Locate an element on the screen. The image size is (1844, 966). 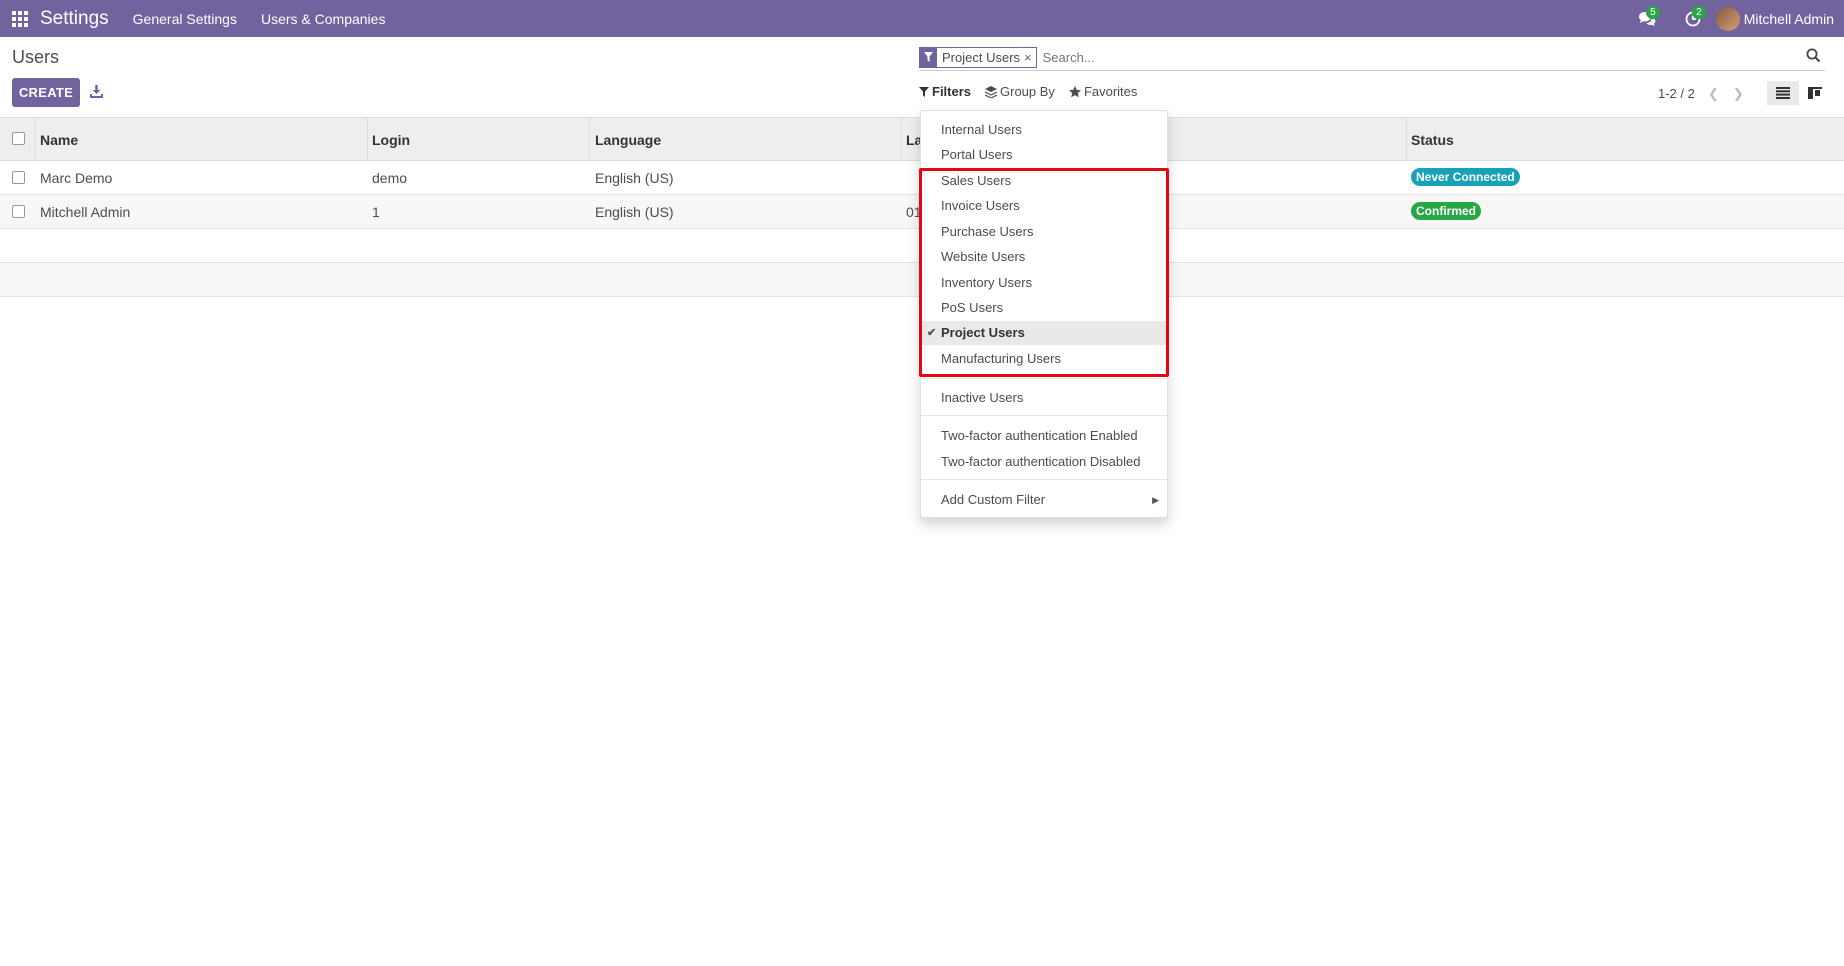
search-options: Filters Group By Favorites is located at coordinates (1035, 91).